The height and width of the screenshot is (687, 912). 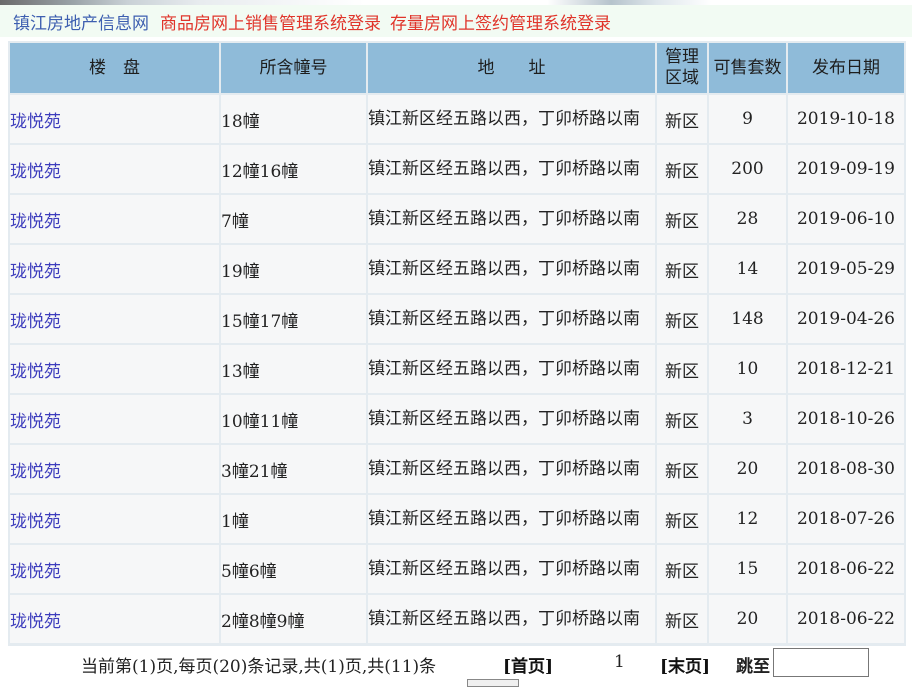 I want to click on table-row: 珑悦苑 5幢6幢 镇江新区经五路以西，丁卯桥路以南 新区 15 2018-06-22, so click(x=457, y=569).